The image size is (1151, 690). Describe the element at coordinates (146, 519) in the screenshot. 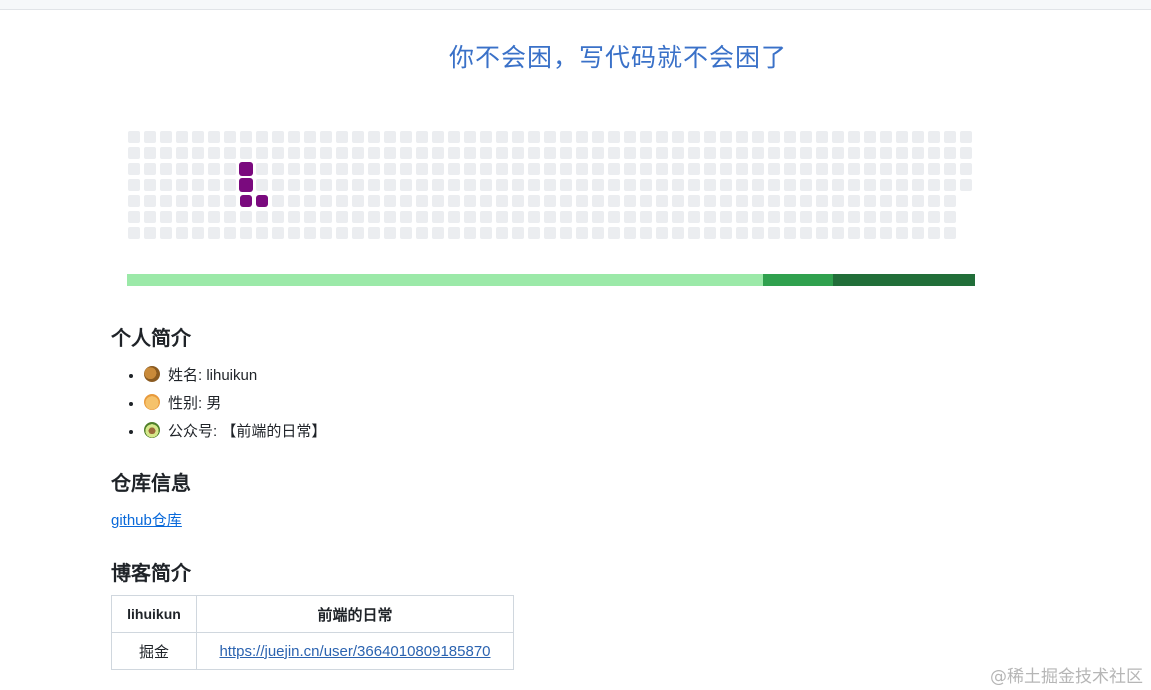

I see `github-repo-link: github仓库` at that location.